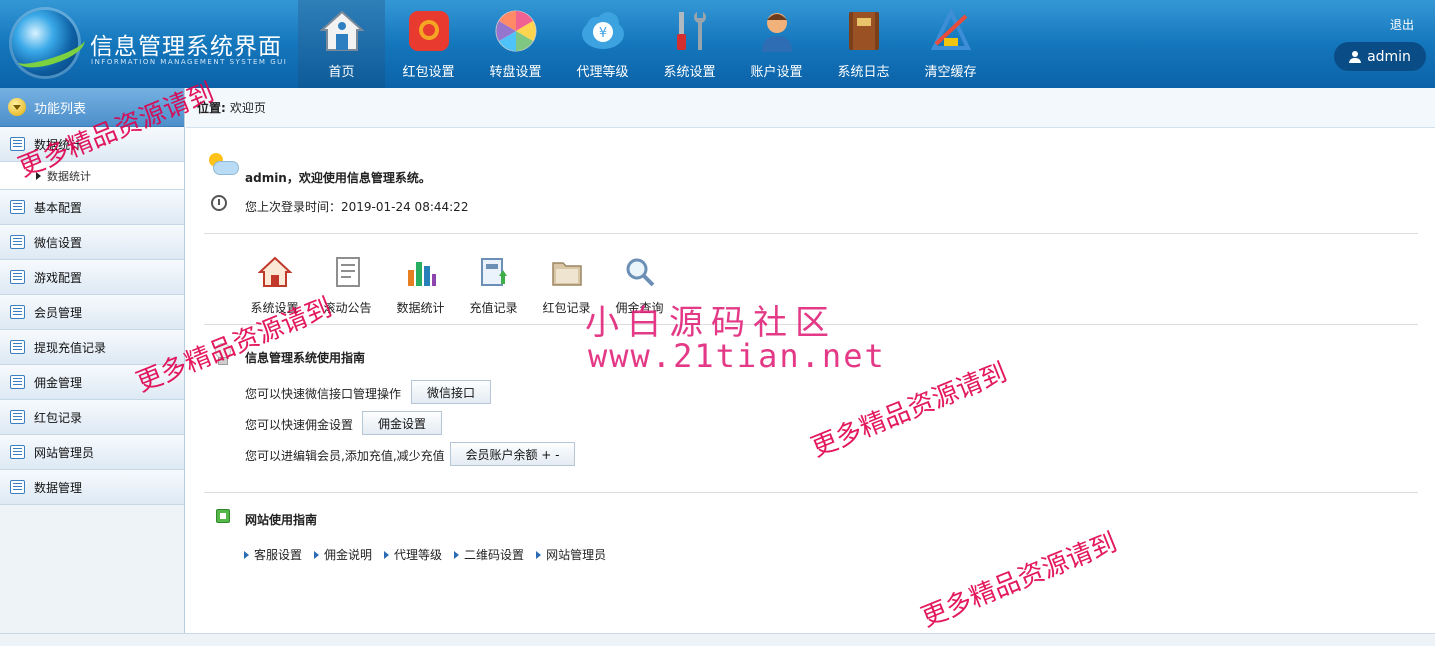 Image resolution: width=1435 pixels, height=646 pixels. I want to click on sidebar-heading: 功能列表, so click(92, 107).